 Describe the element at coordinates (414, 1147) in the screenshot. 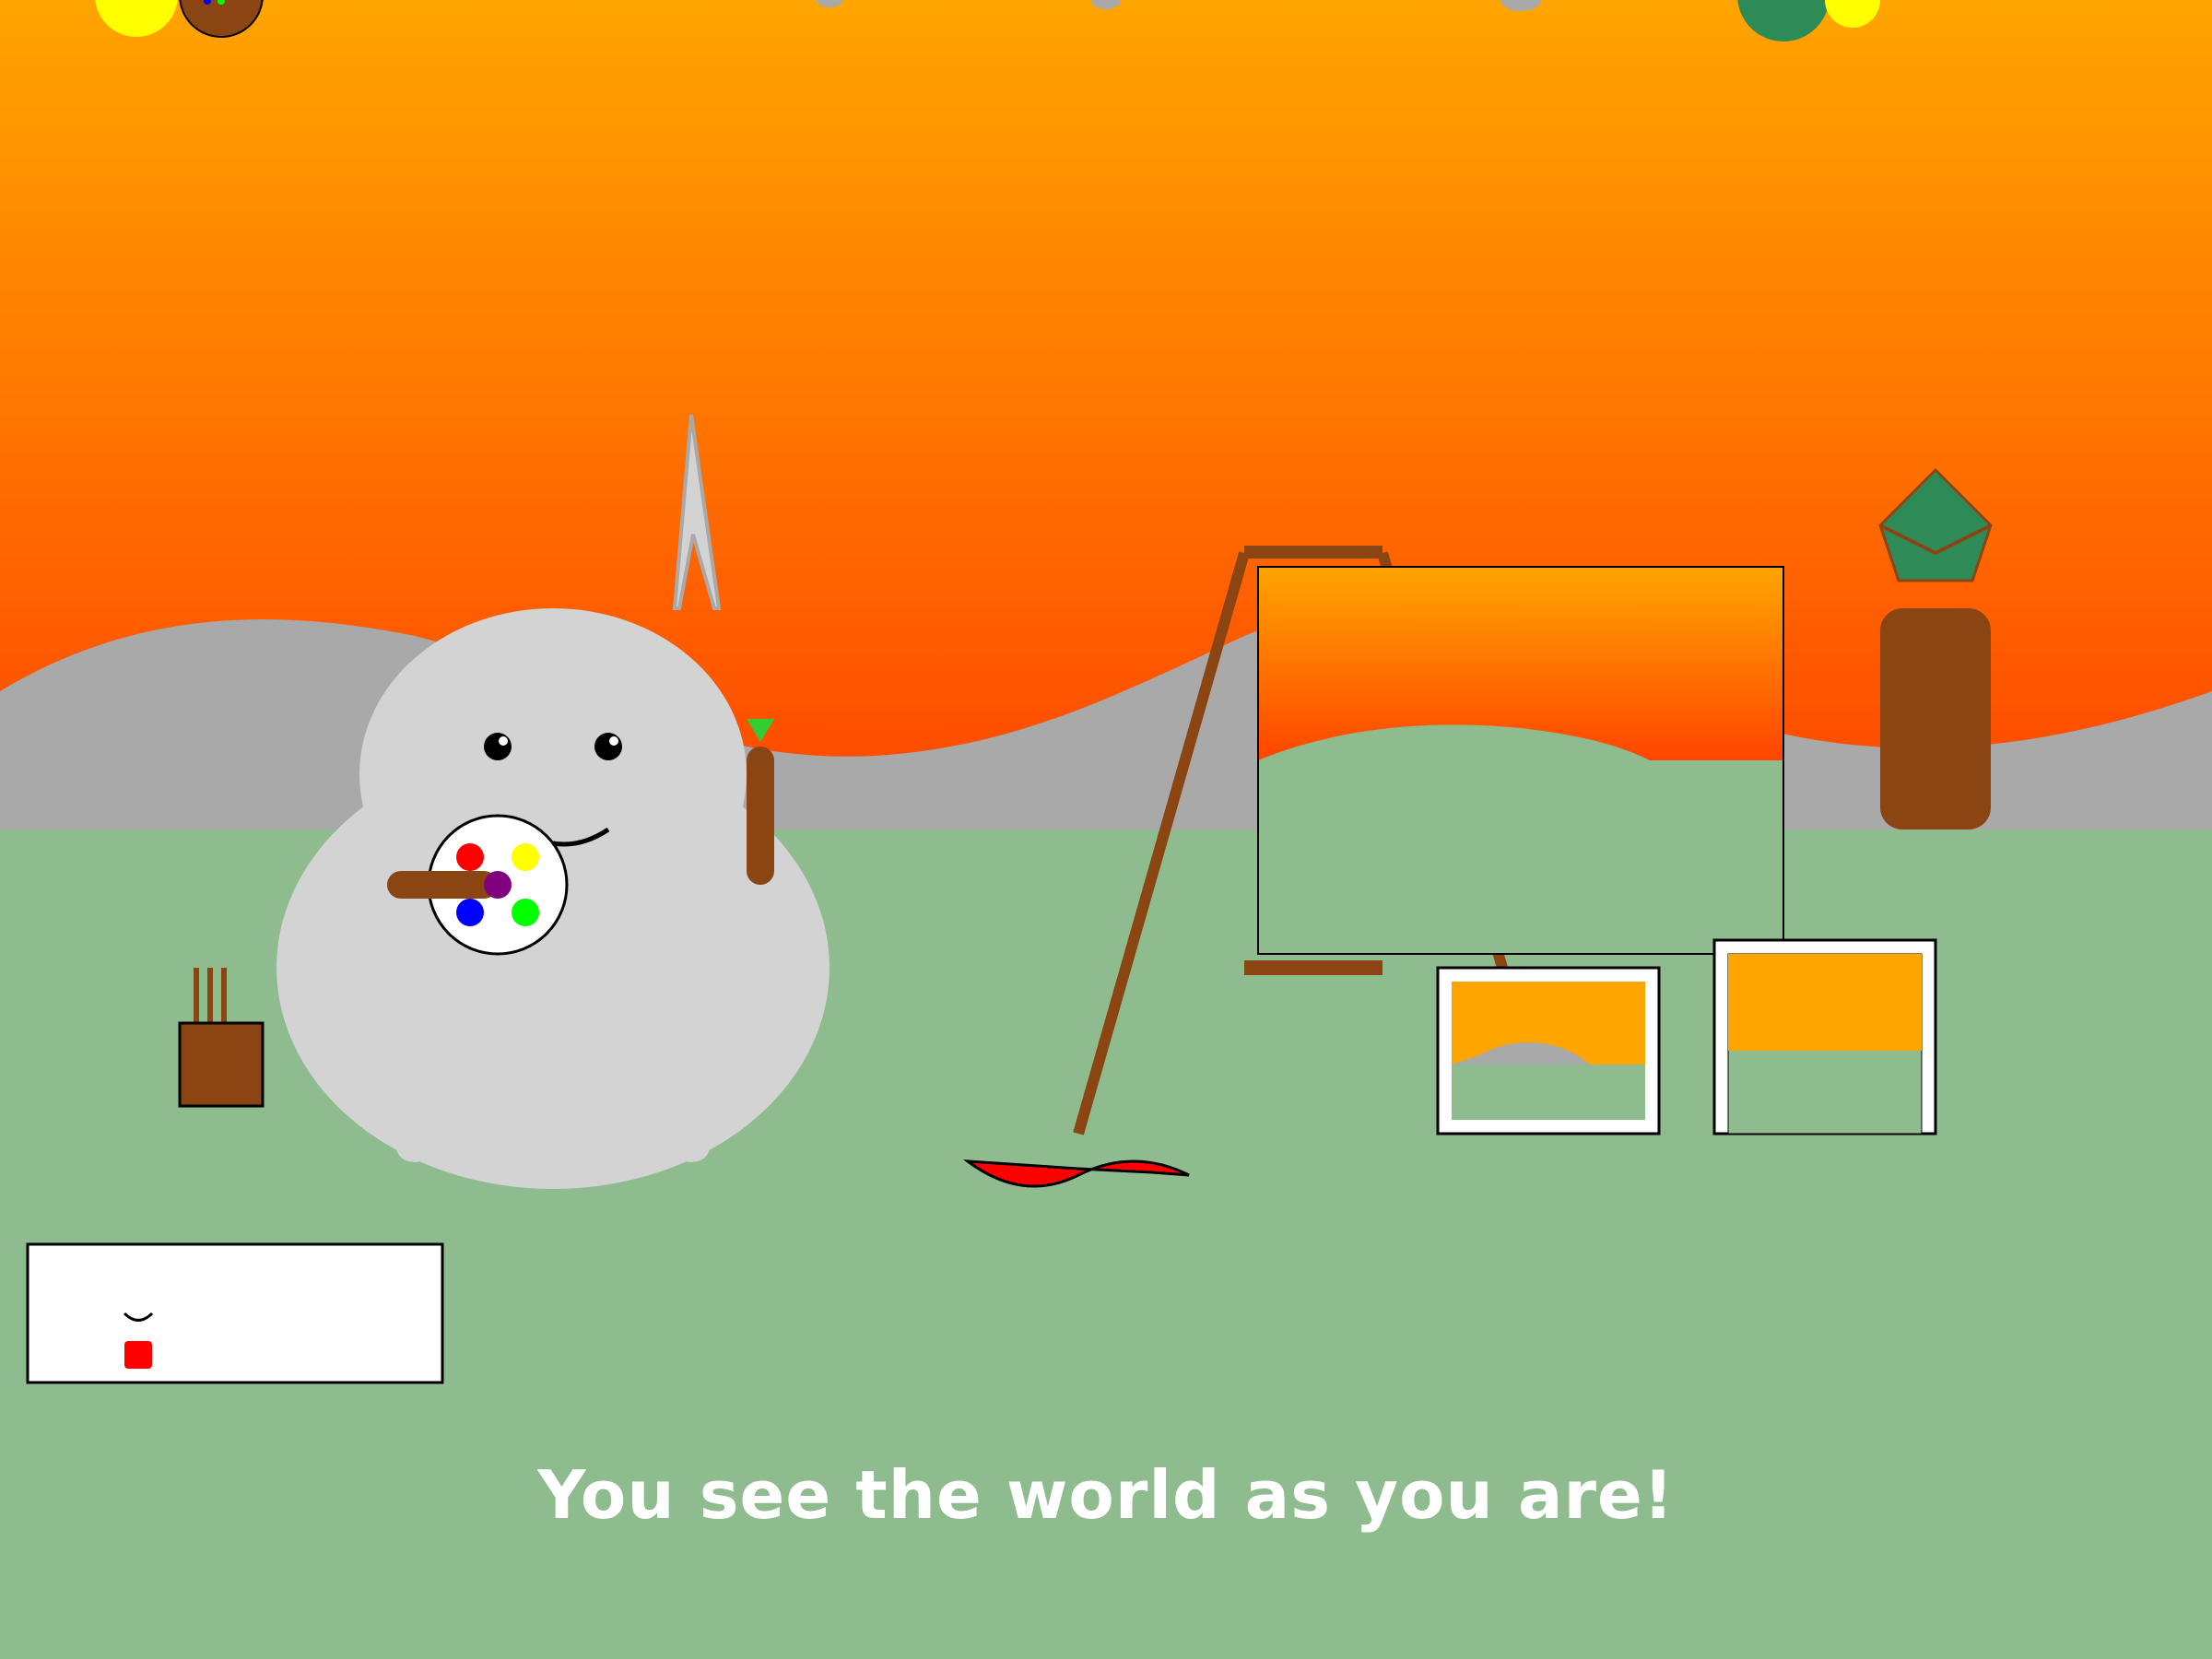

I see `snowman-foot-left` at that location.